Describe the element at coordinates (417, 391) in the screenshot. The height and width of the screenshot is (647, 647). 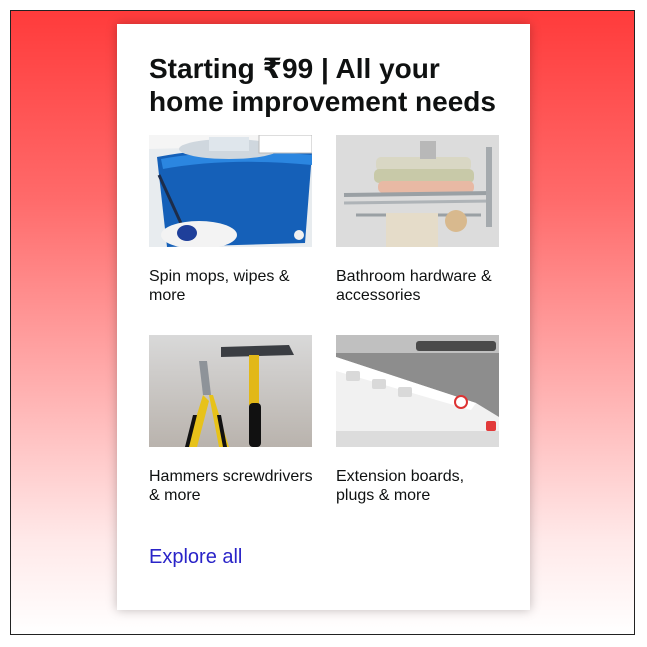
I see `extension-board-image` at that location.